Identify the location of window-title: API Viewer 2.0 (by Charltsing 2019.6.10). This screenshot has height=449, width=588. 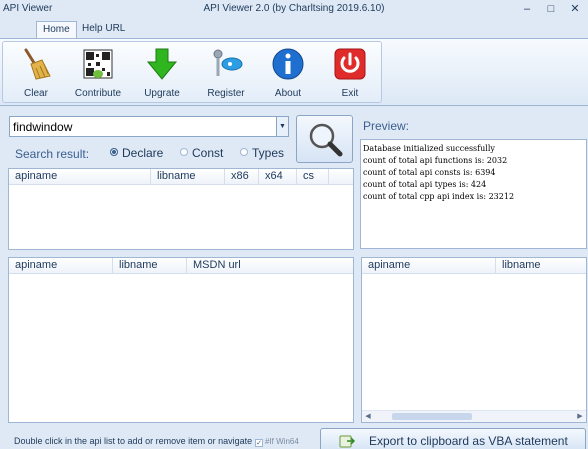
(294, 8).